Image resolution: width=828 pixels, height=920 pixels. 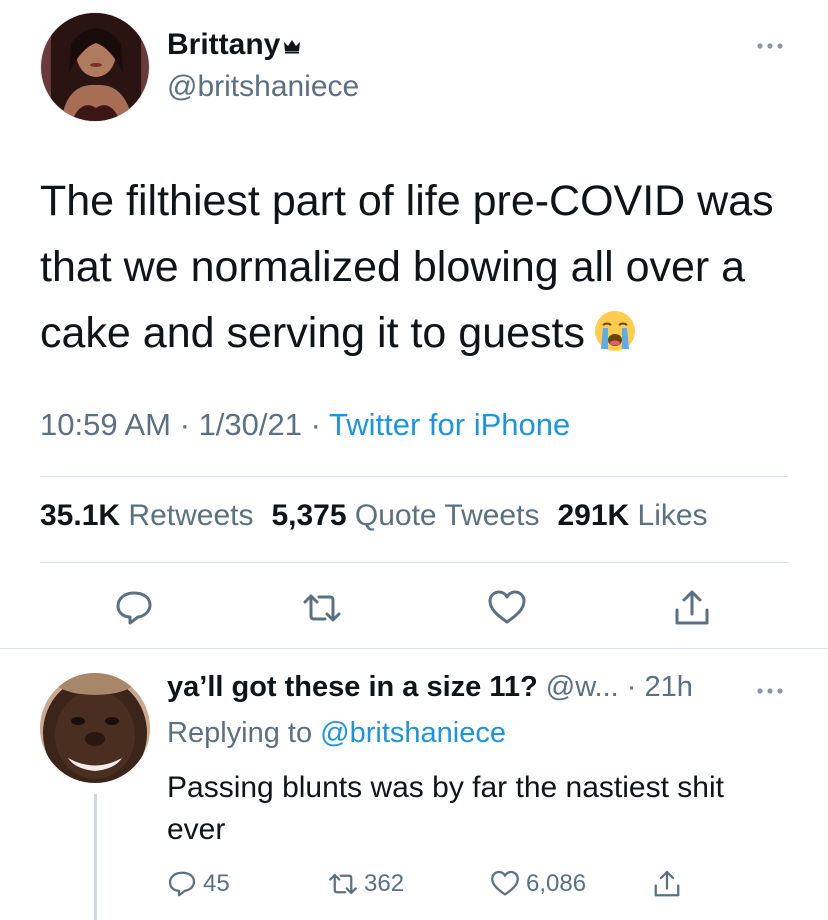 I want to click on author-avatar, so click(x=95, y=67).